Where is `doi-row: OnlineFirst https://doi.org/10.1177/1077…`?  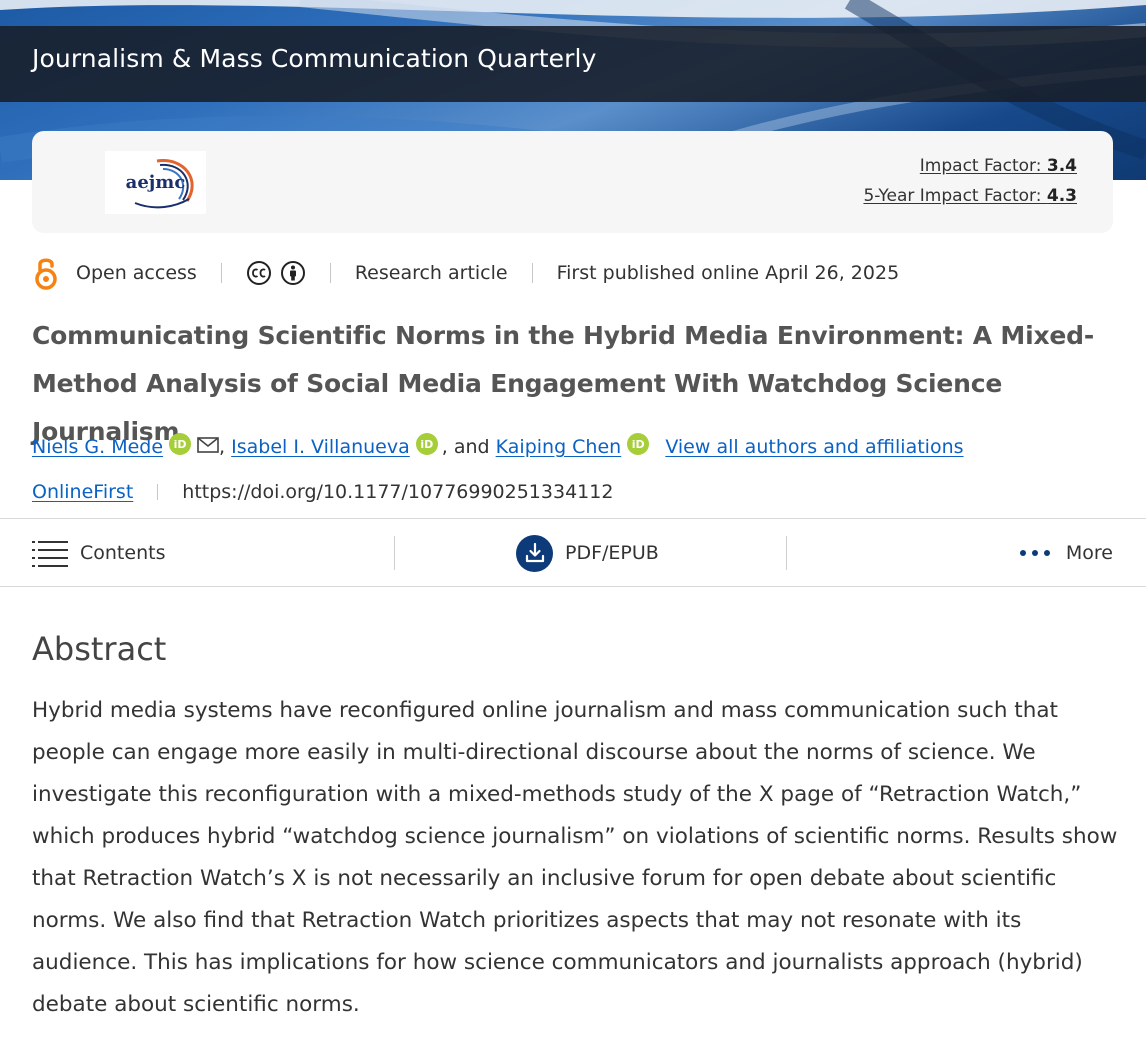
doi-row: OnlineFirst https://doi.org/10.1177/1077… is located at coordinates (322, 492).